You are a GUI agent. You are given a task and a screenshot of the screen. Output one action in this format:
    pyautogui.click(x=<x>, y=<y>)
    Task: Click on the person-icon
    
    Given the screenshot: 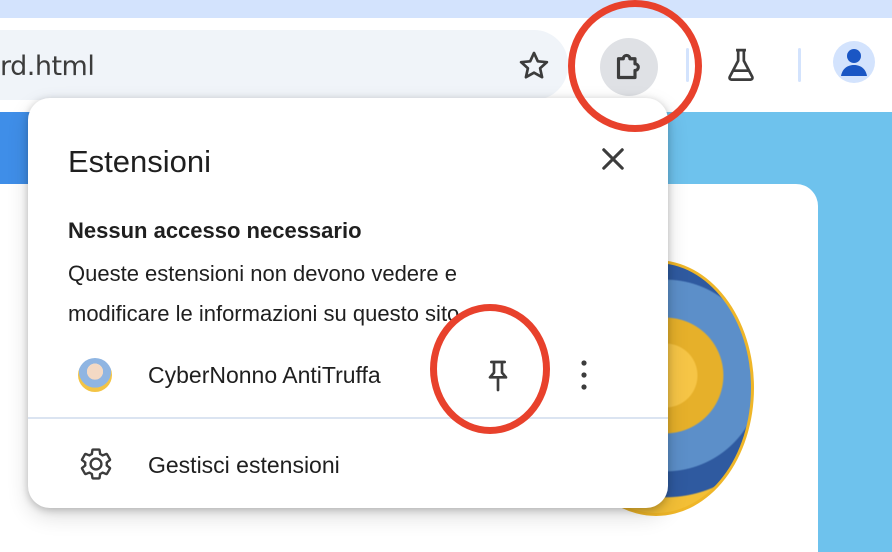 What is the action you would take?
    pyautogui.click(x=854, y=62)
    